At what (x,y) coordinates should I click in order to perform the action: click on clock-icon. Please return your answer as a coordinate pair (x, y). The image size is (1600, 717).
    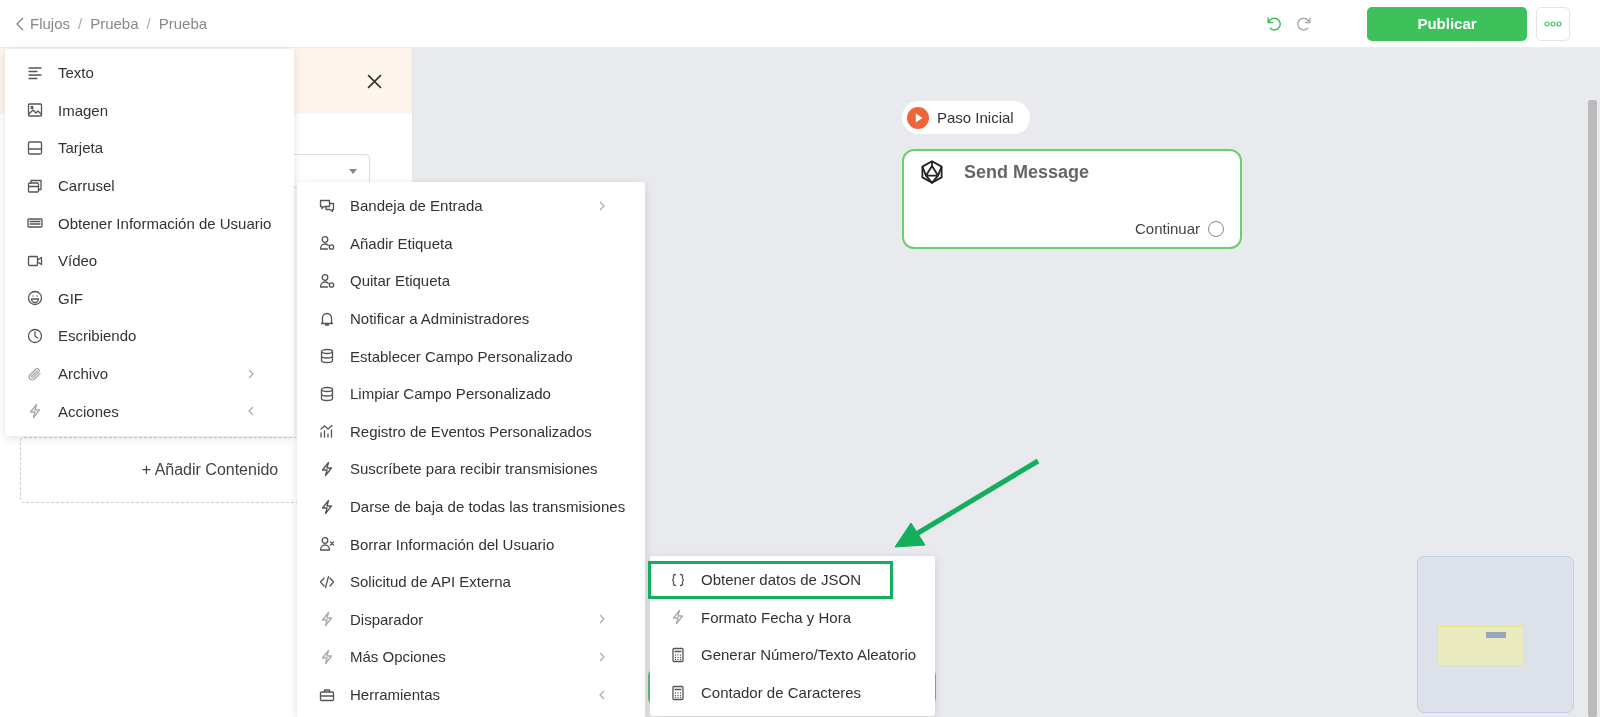
    Looking at the image, I should click on (35, 335).